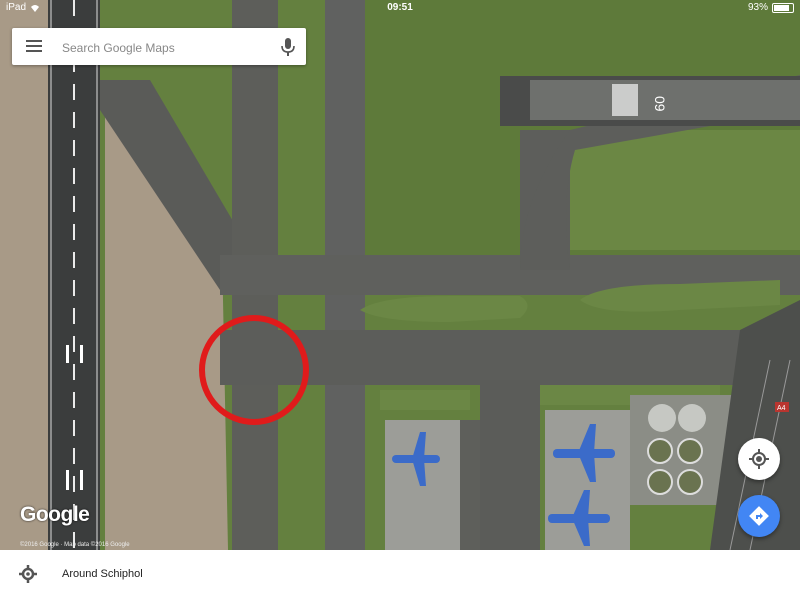 The height and width of the screenshot is (600, 800). What do you see at coordinates (781, 408) in the screenshot?
I see `svg-text: A4` at bounding box center [781, 408].